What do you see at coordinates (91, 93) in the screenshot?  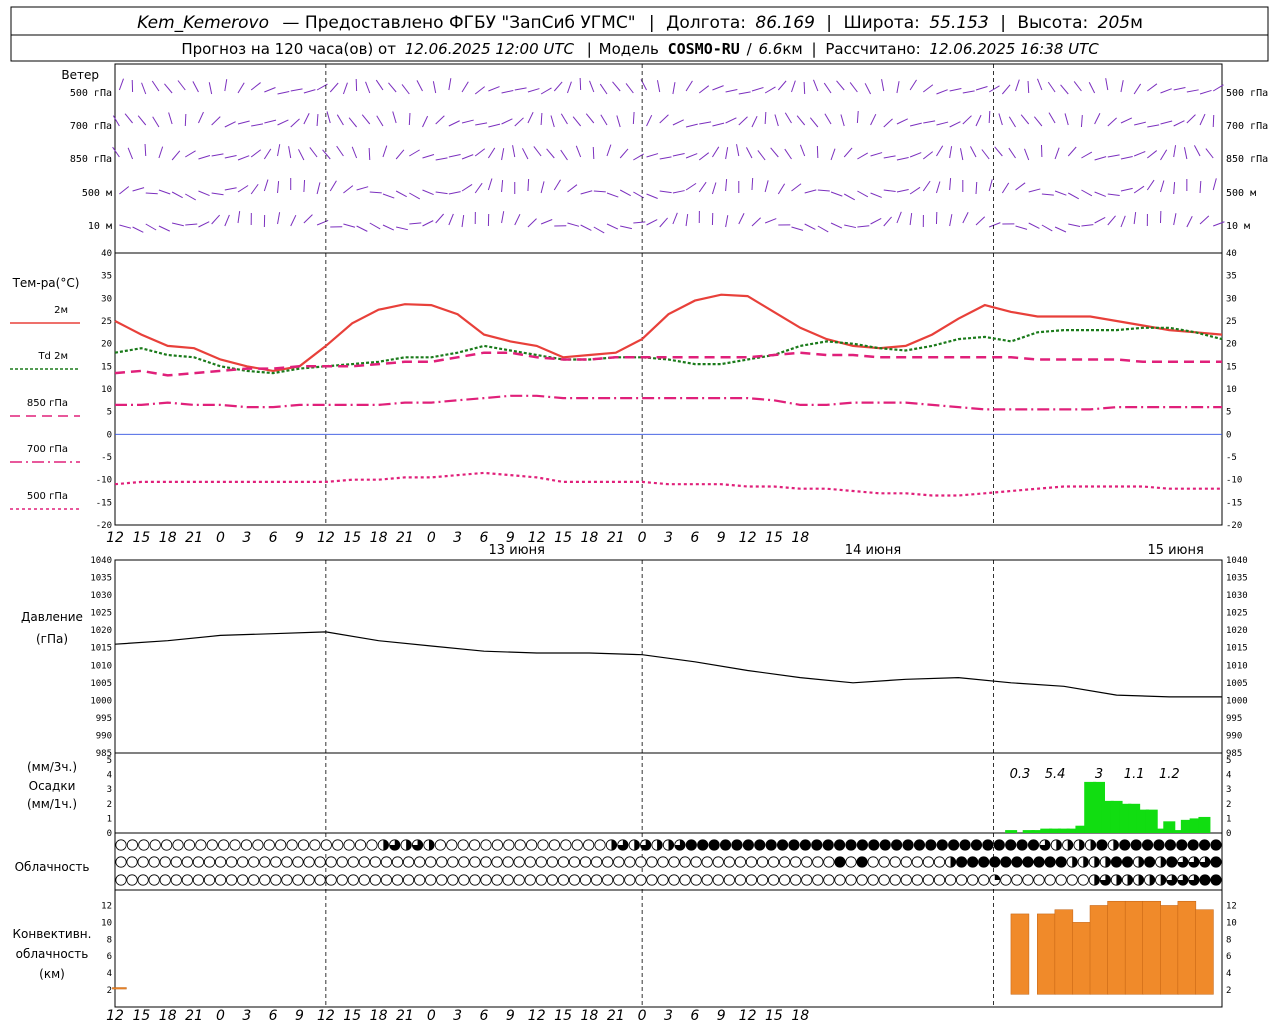 I see `wind-level-label: 500 гПа` at bounding box center [91, 93].